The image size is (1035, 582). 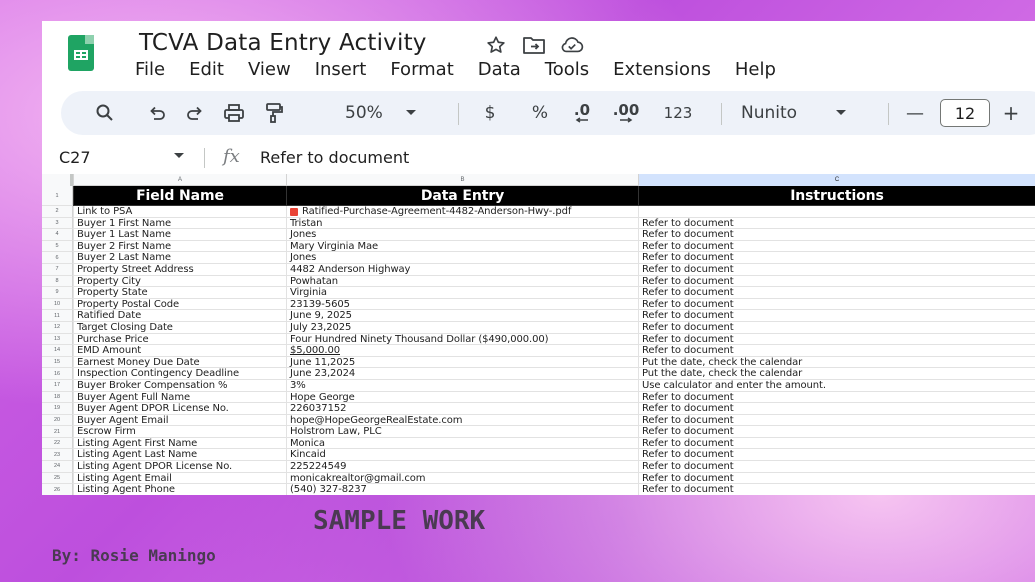 What do you see at coordinates (57, 455) in the screenshot?
I see `row-number: 23` at bounding box center [57, 455].